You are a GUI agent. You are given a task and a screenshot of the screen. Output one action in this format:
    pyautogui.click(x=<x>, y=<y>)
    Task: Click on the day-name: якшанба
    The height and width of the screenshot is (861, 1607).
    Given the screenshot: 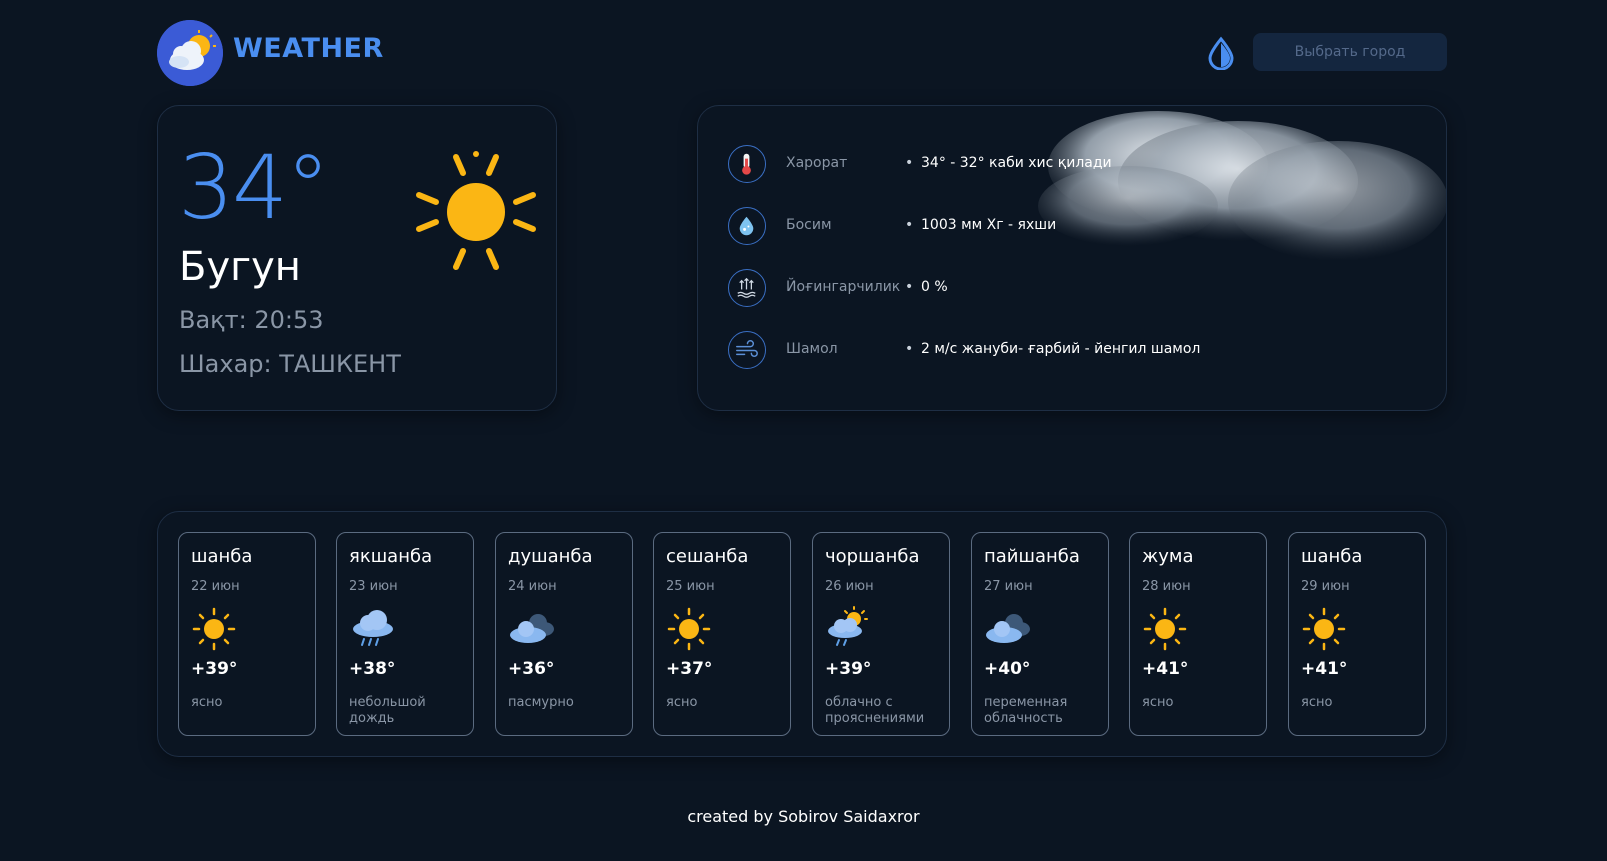 What is the action you would take?
    pyautogui.click(x=391, y=556)
    